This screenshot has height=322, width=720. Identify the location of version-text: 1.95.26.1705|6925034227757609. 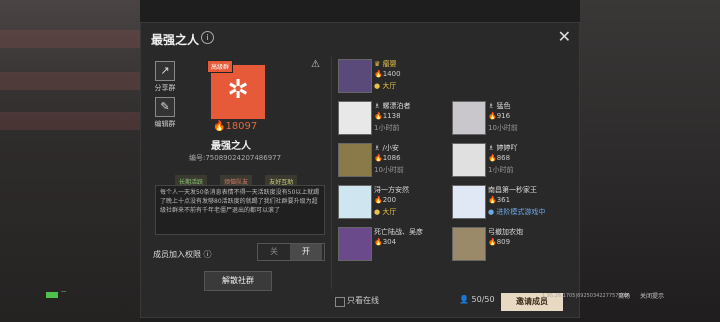
(585, 296).